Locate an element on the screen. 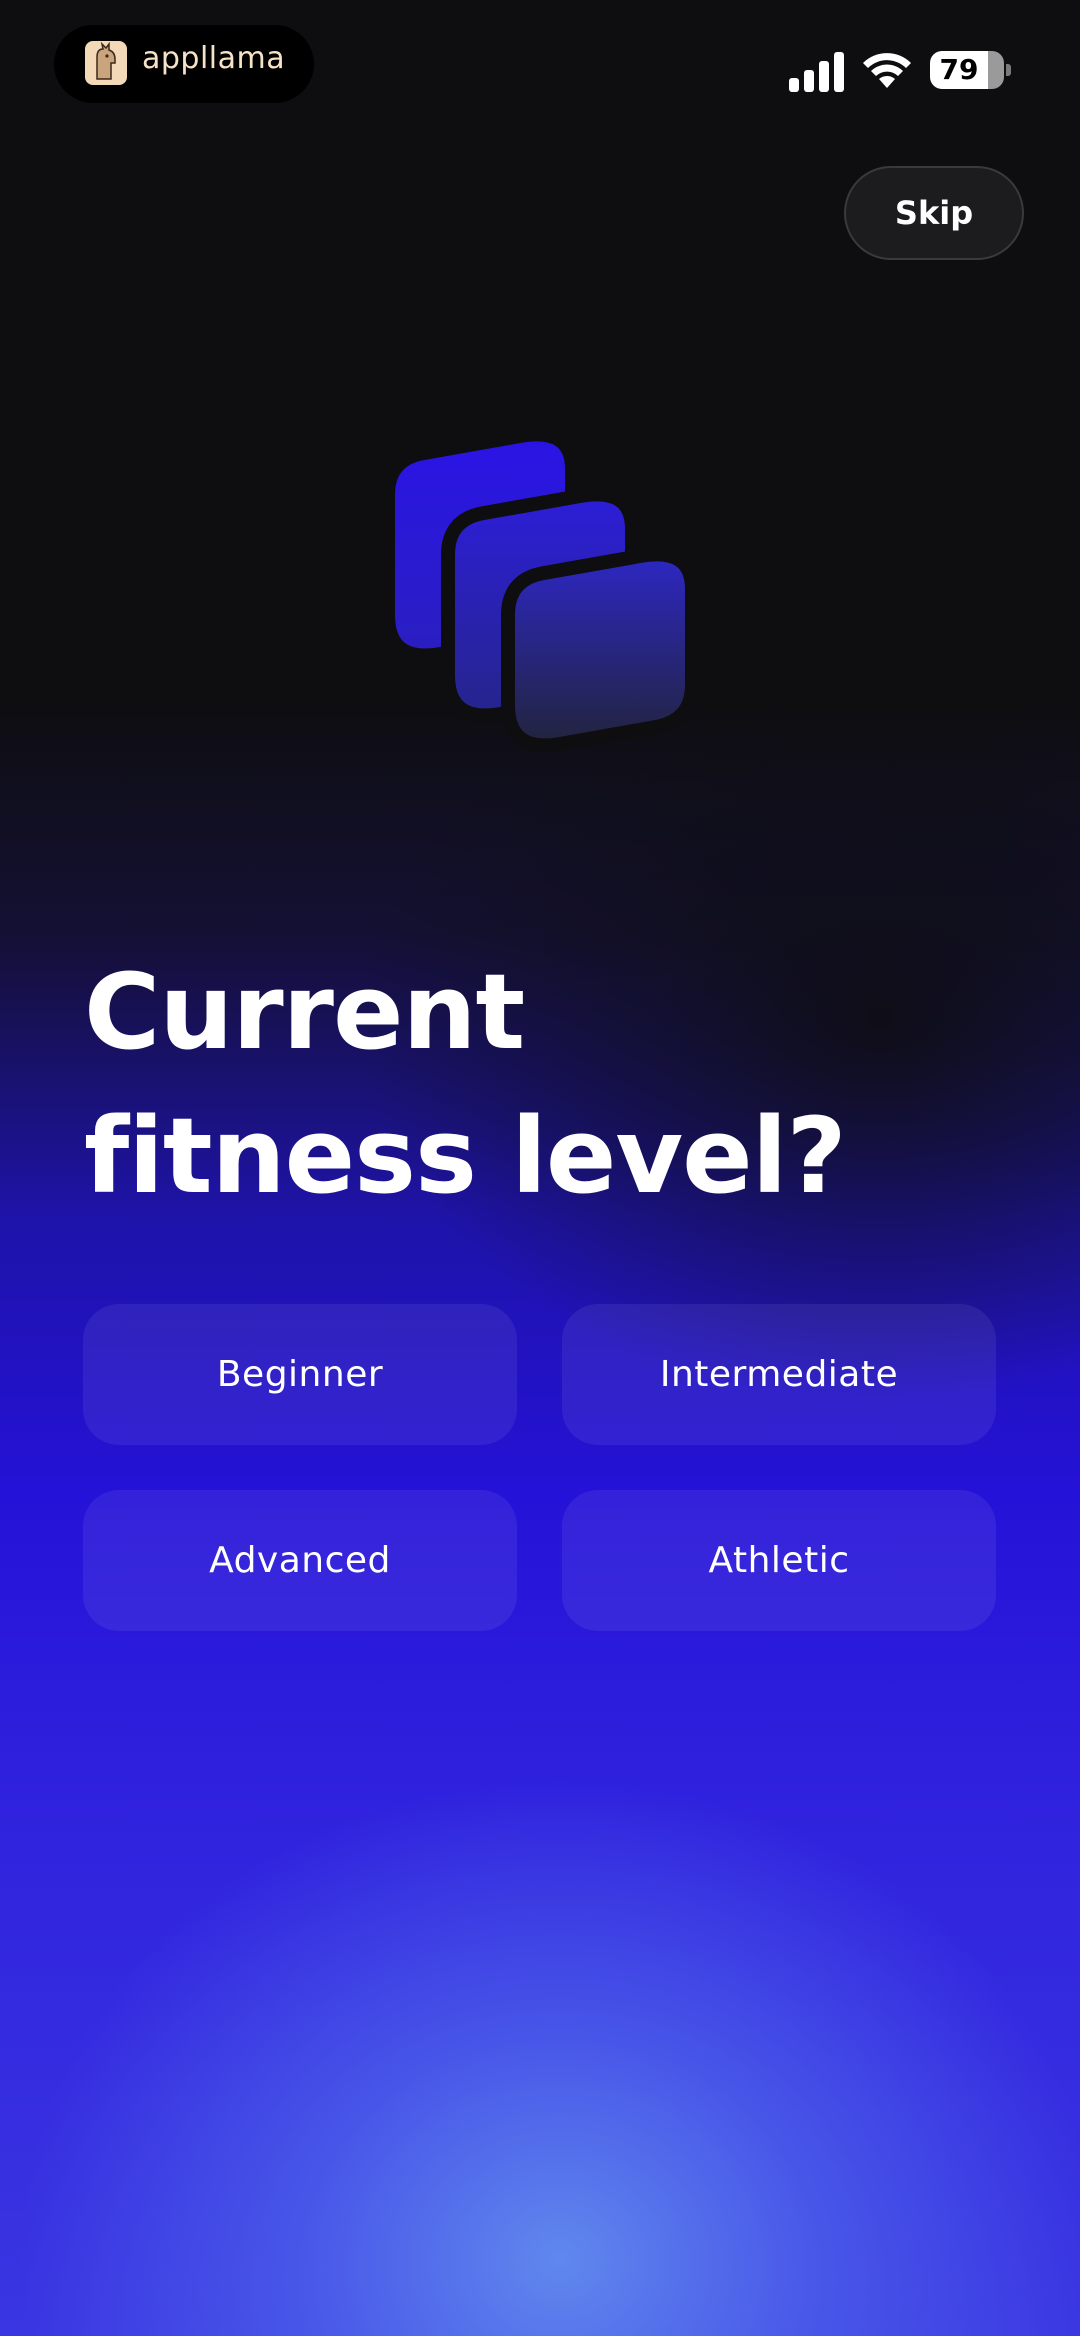 This screenshot has width=1080, height=2336. option-athletic-button: Athletic is located at coordinates (779, 1560).